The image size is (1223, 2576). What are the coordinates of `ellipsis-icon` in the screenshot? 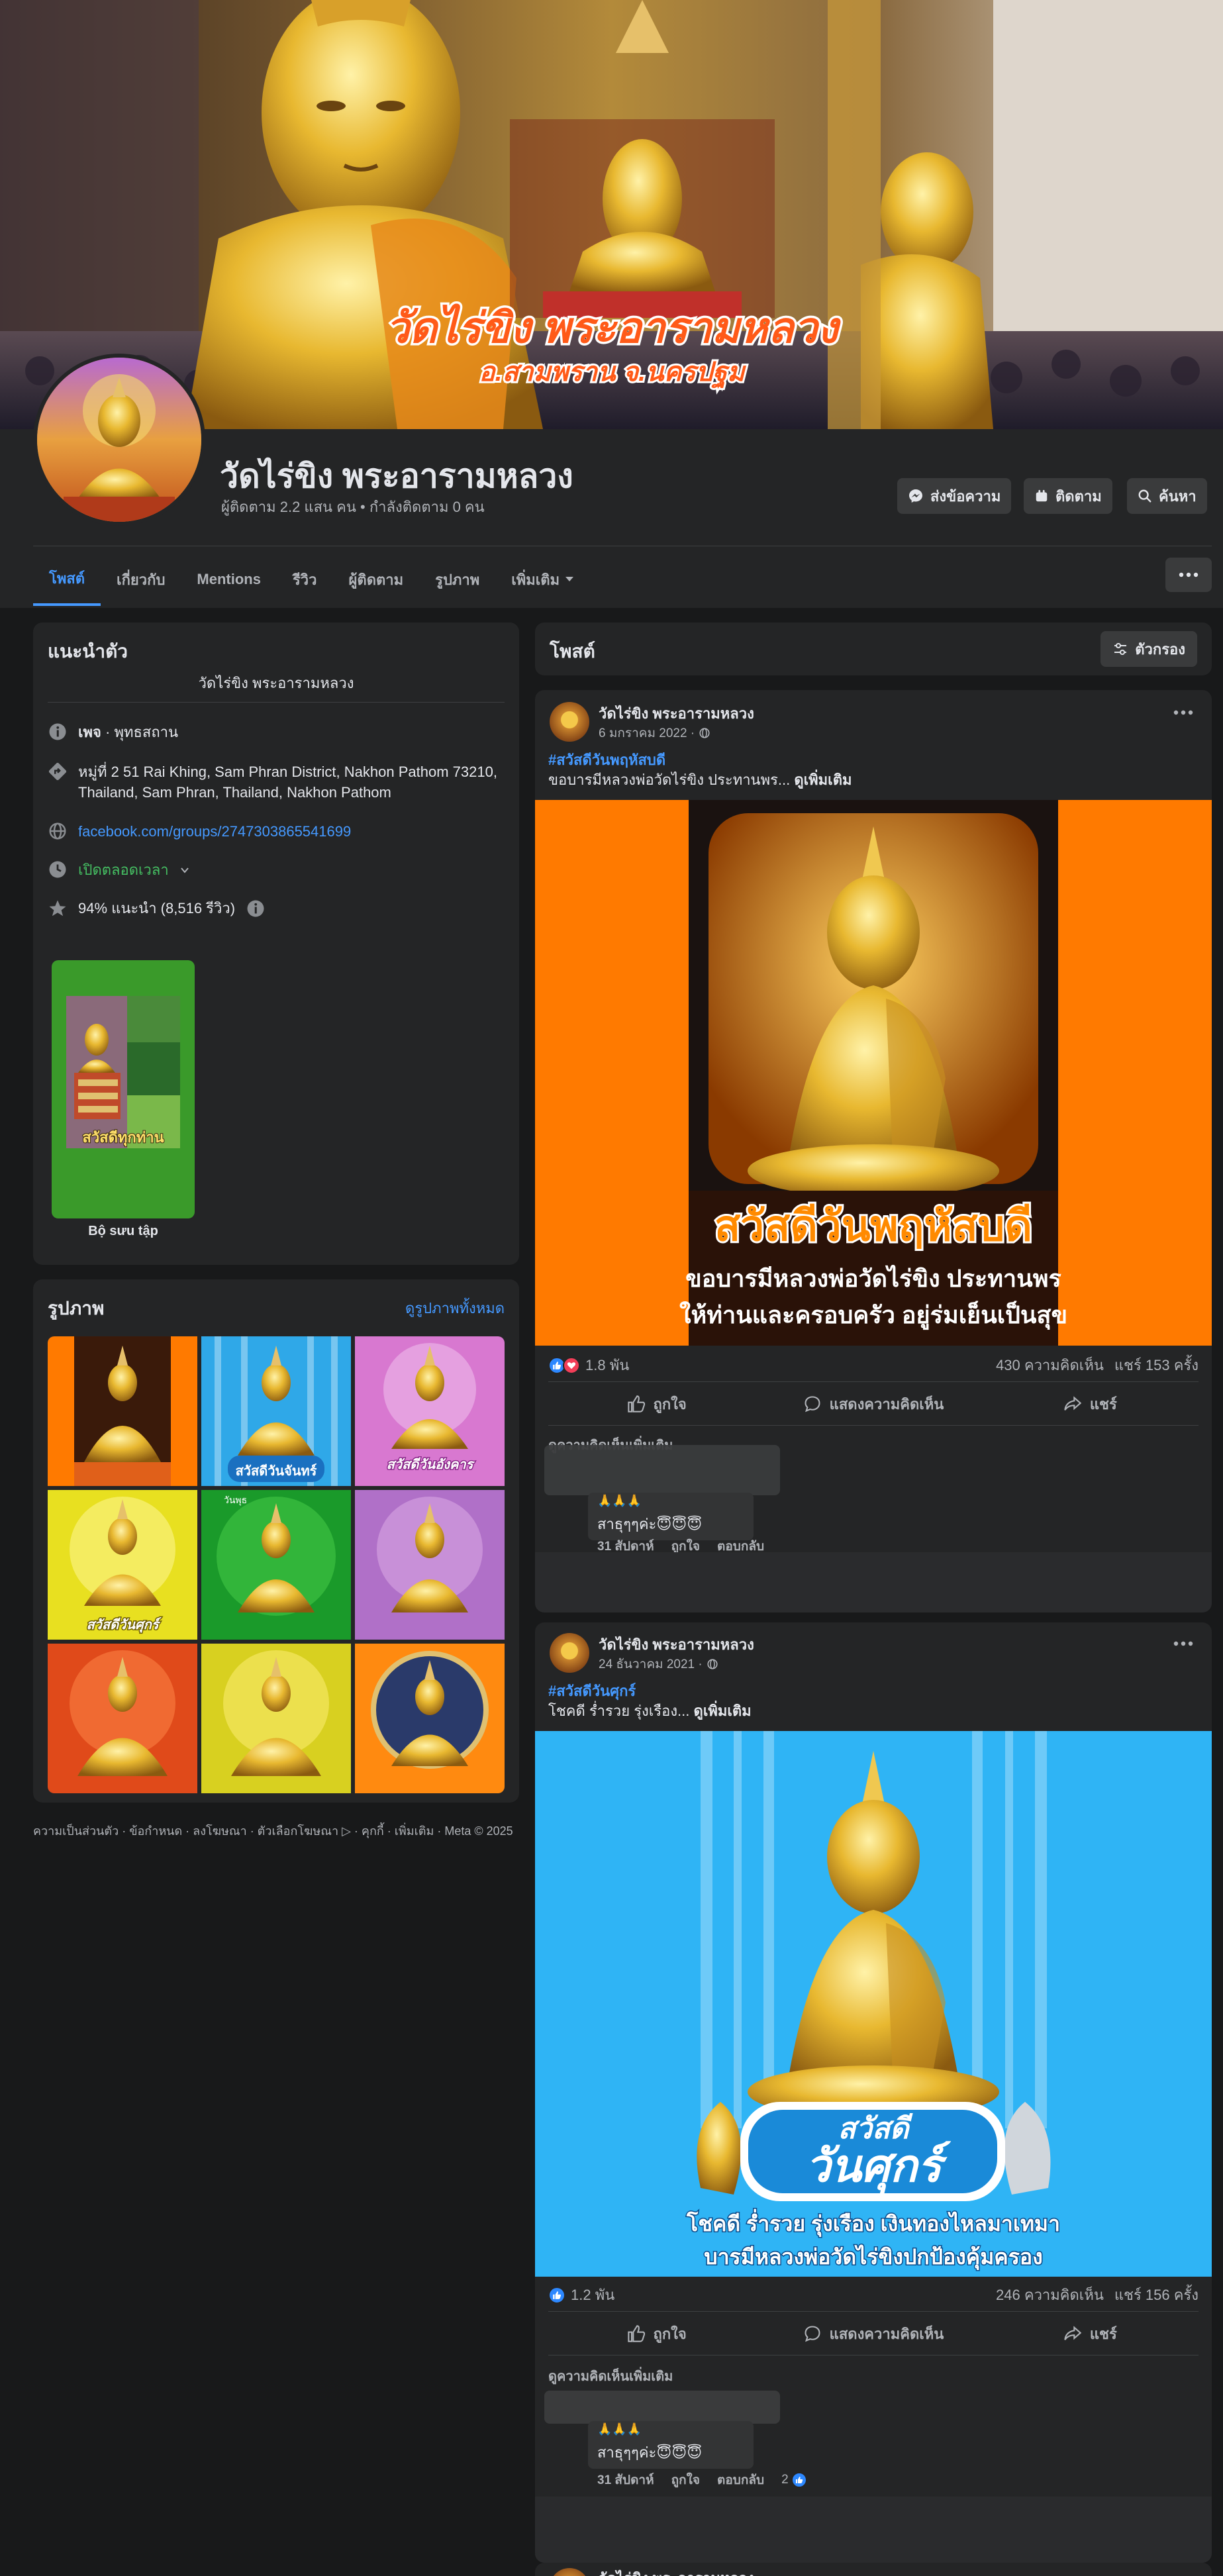 It's located at (1183, 1643).